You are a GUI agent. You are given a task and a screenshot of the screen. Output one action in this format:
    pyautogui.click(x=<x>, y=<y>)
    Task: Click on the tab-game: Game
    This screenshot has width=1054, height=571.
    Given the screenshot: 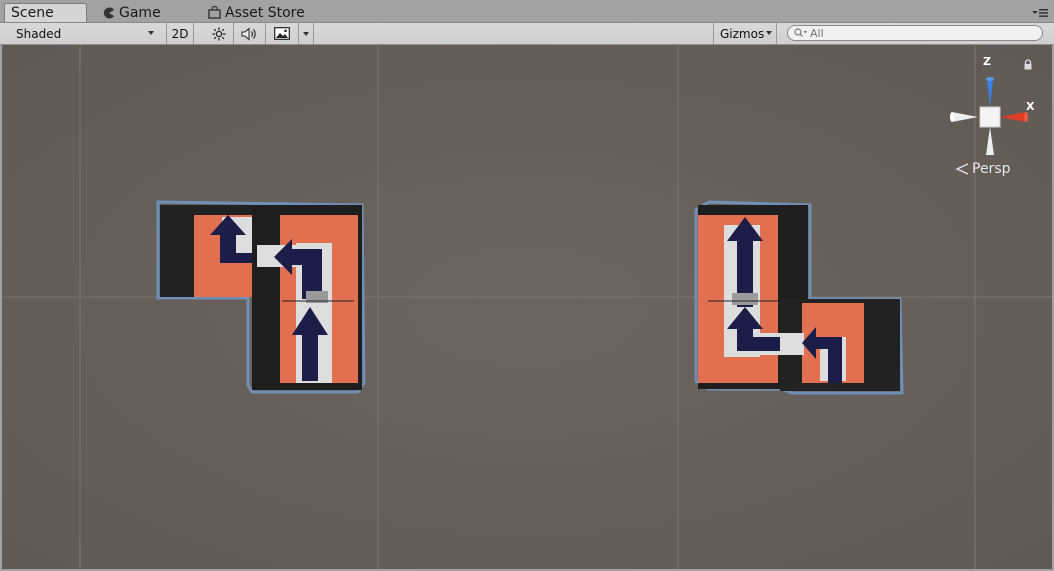 What is the action you would take?
    pyautogui.click(x=132, y=12)
    